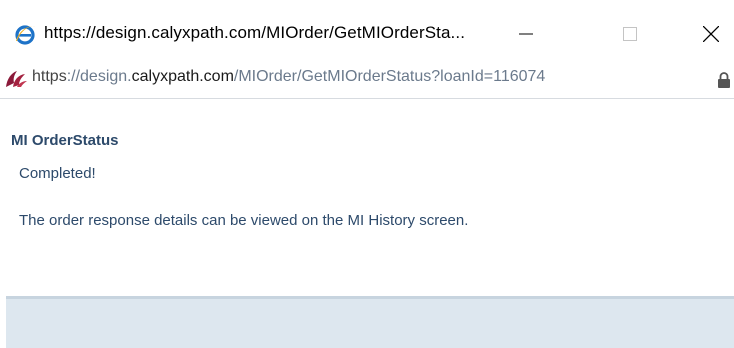 This screenshot has width=734, height=348. Describe the element at coordinates (65, 140) in the screenshot. I see `page-title: MI OrderStatus` at that location.